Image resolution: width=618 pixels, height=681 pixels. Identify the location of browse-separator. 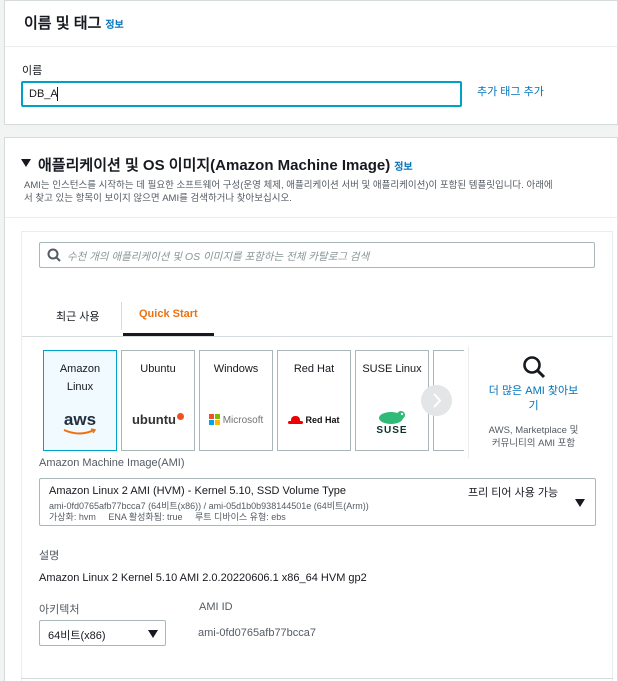
(468, 402).